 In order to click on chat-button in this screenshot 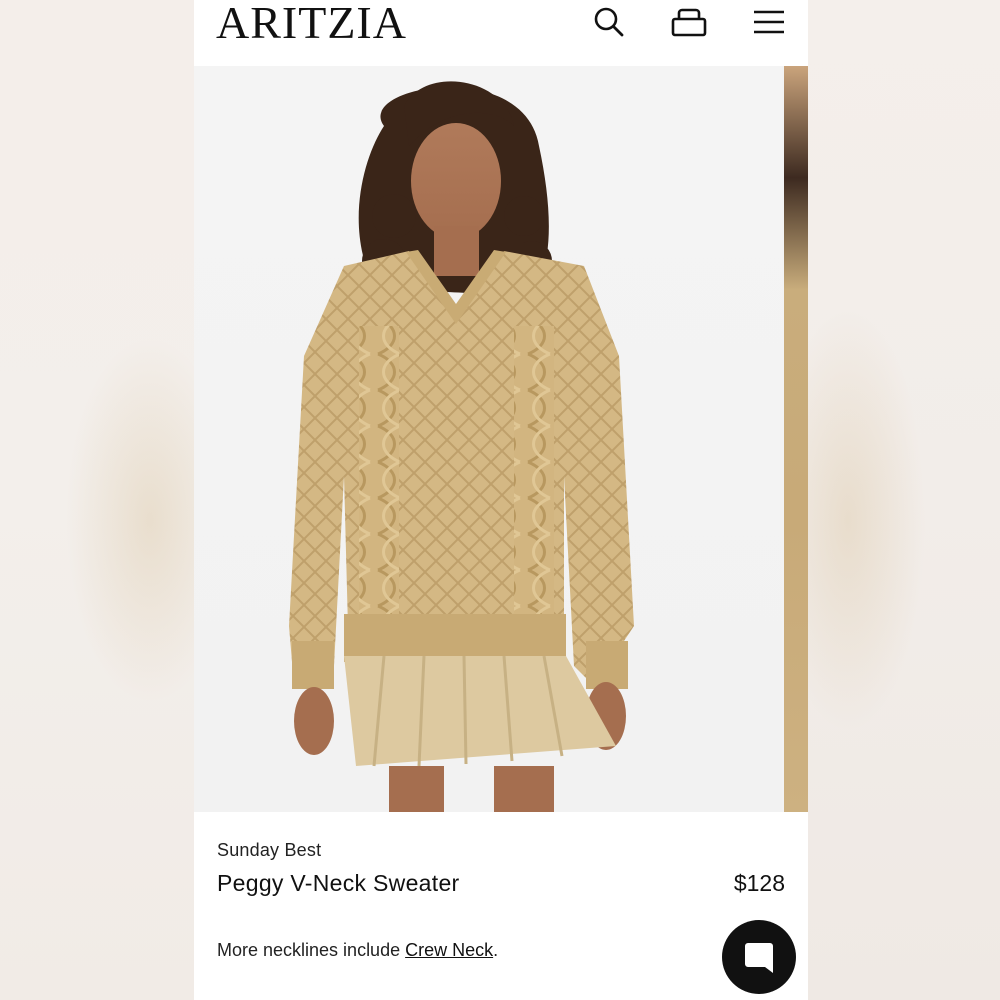, I will do `click(759, 957)`.